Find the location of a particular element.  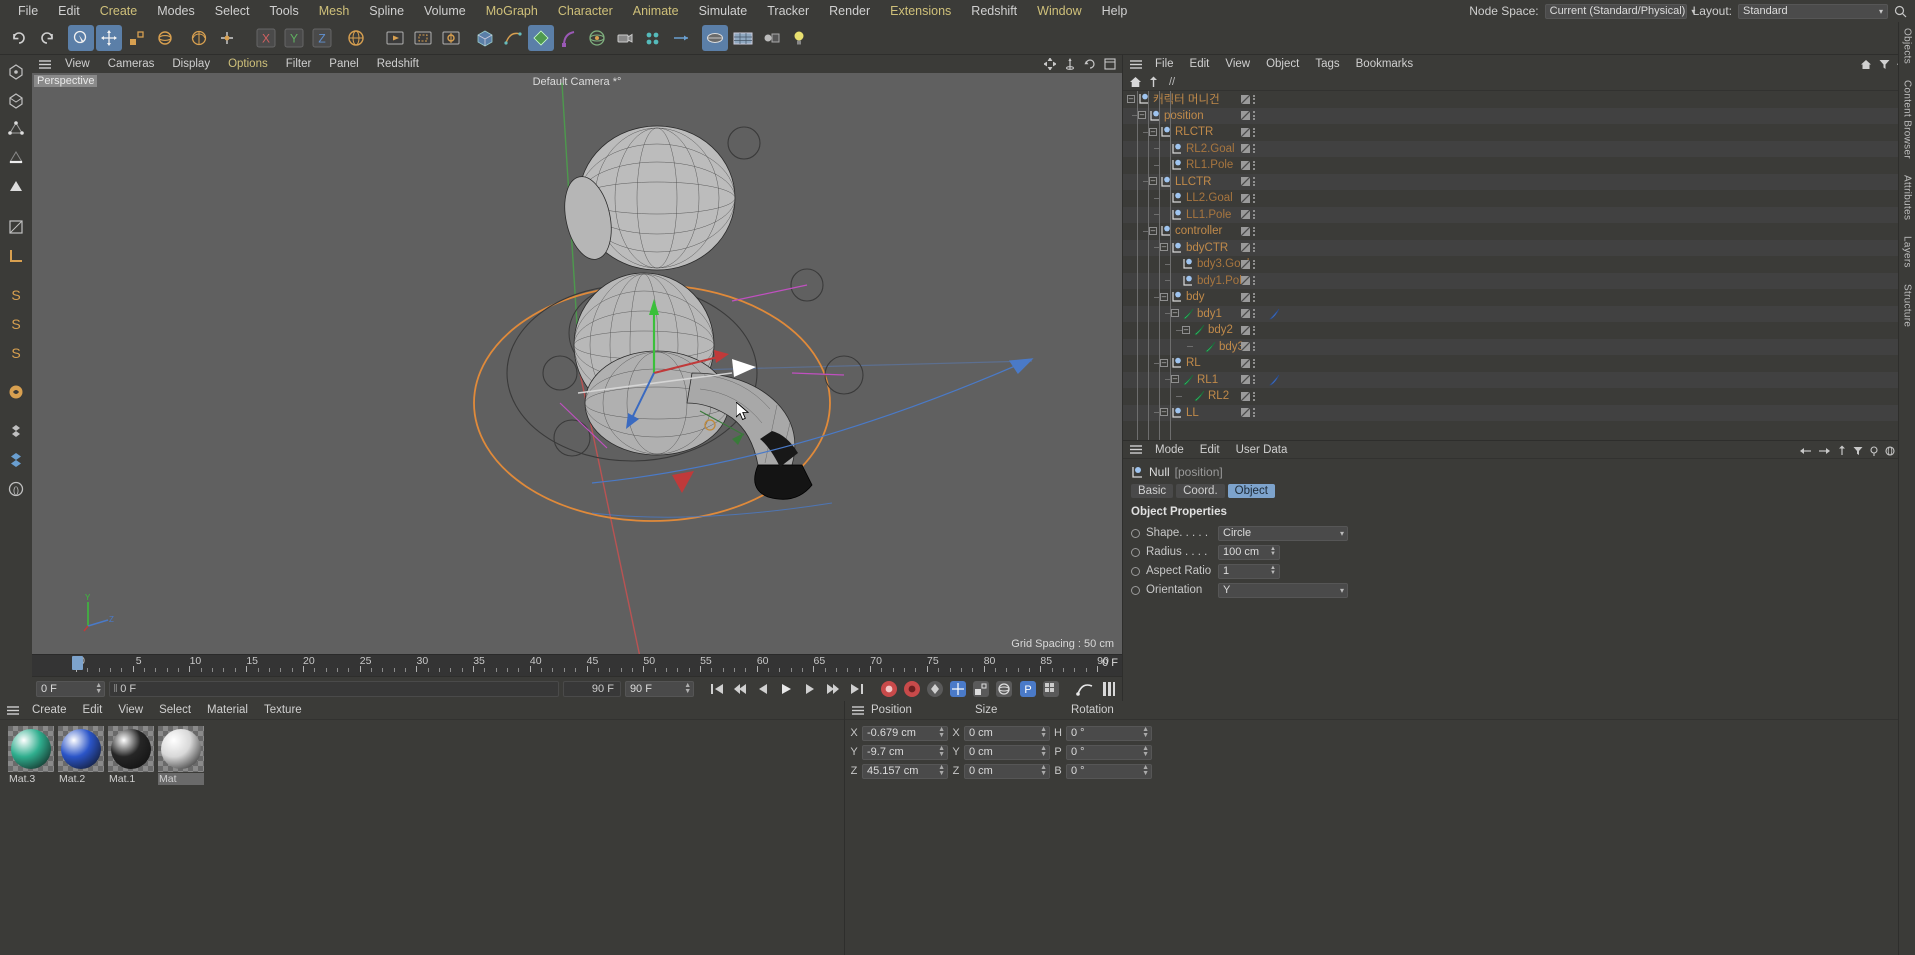

attr-menu-edit: Edit is located at coordinates (1210, 450).